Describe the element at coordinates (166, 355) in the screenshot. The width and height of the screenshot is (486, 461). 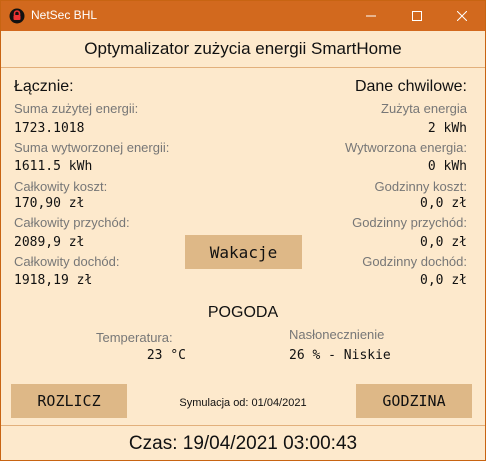
I see `temperature-value: 23 °C` at that location.